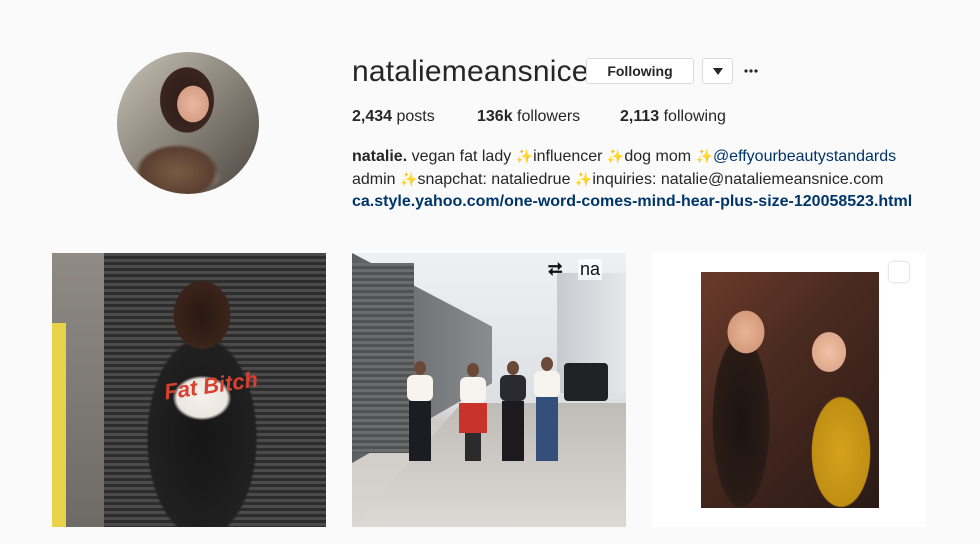 The width and height of the screenshot is (980, 544). What do you see at coordinates (461, 156) in the screenshot?
I see `bio-text: vegan fat lady` at bounding box center [461, 156].